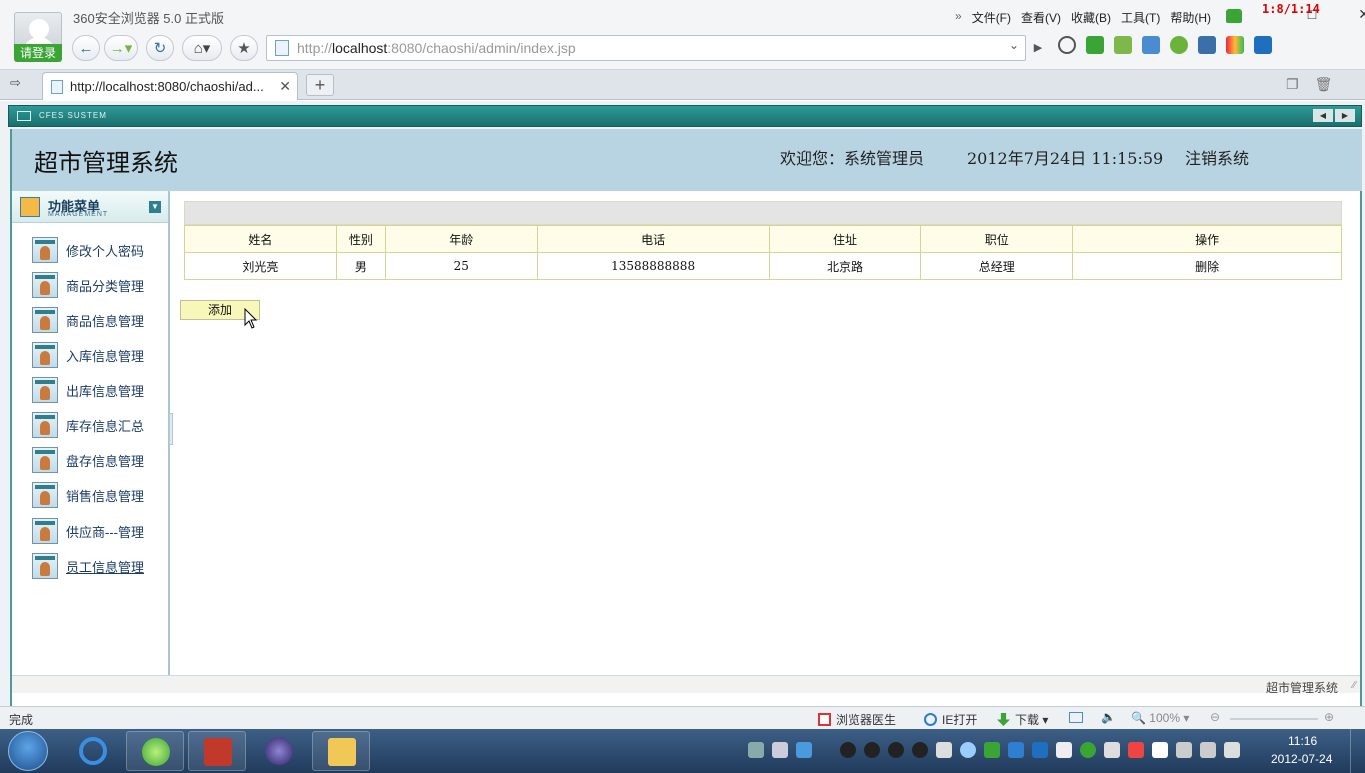  Describe the element at coordinates (1151, 45) in the screenshot. I see `screenshot-icon` at that location.